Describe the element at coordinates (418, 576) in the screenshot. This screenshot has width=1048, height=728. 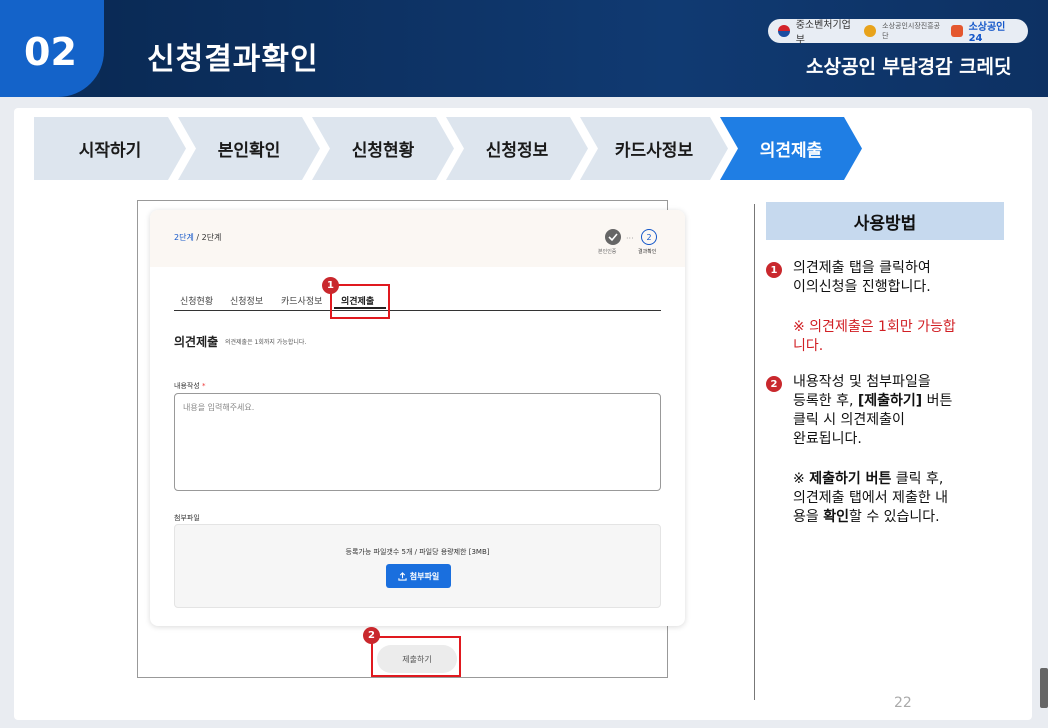
I see `attach-file-button: 첨부파일` at that location.